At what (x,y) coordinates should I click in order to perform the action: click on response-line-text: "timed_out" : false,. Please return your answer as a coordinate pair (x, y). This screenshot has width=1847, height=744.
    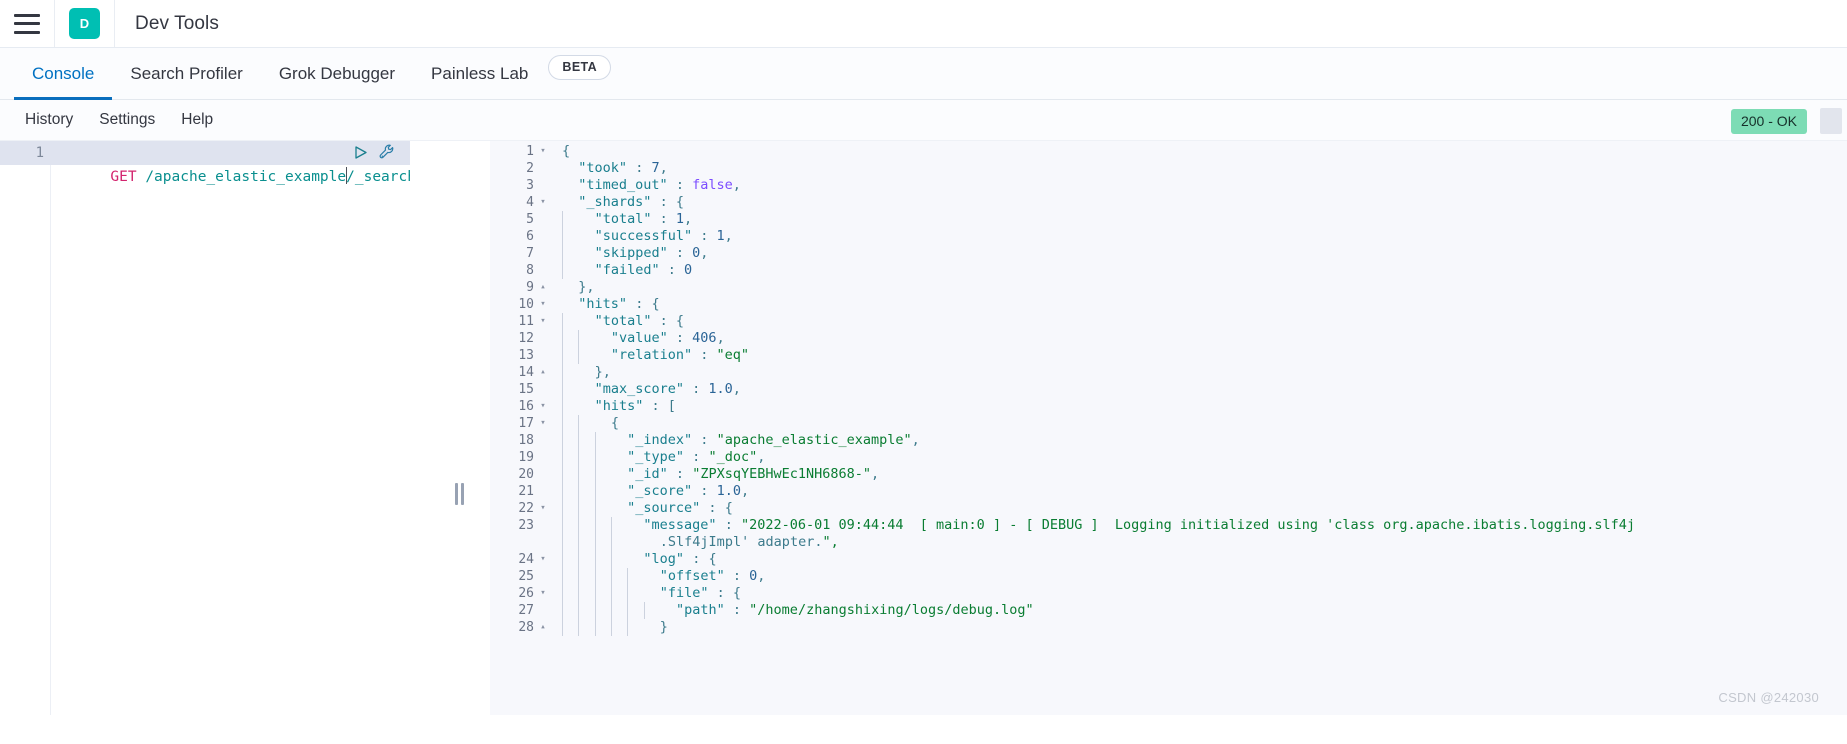
    Looking at the image, I should click on (659, 185).